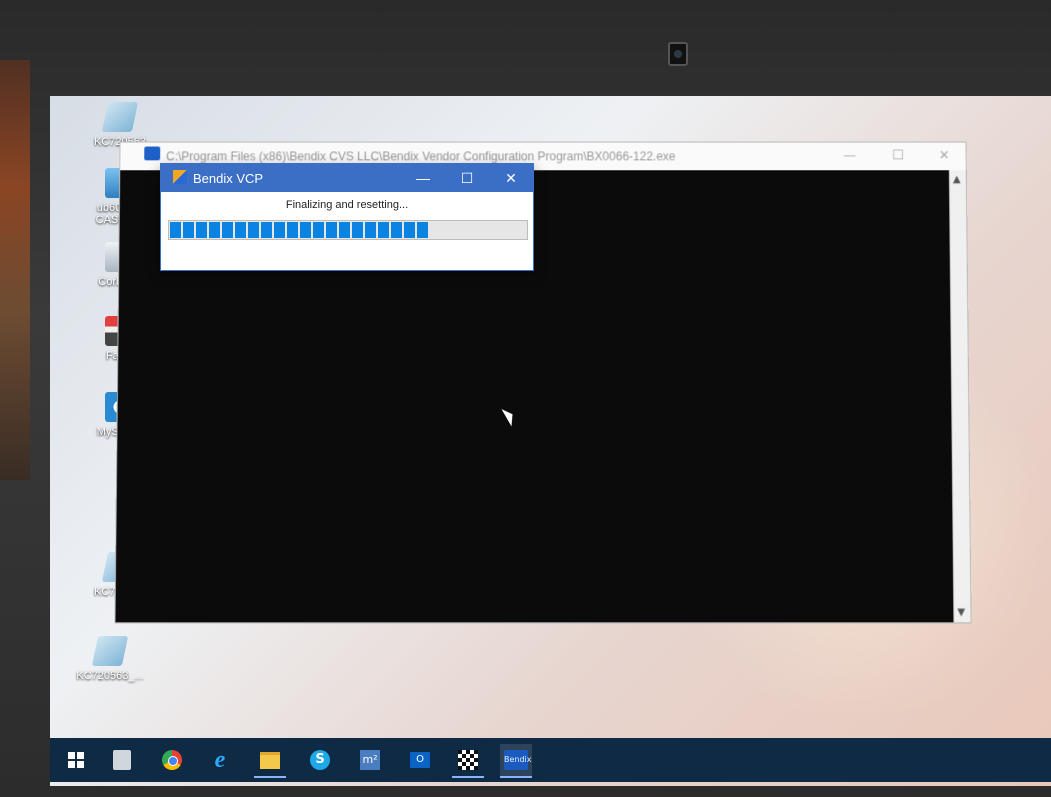 The width and height of the screenshot is (1051, 797). I want to click on bendix-vcp-app-icon, so click(180, 177).